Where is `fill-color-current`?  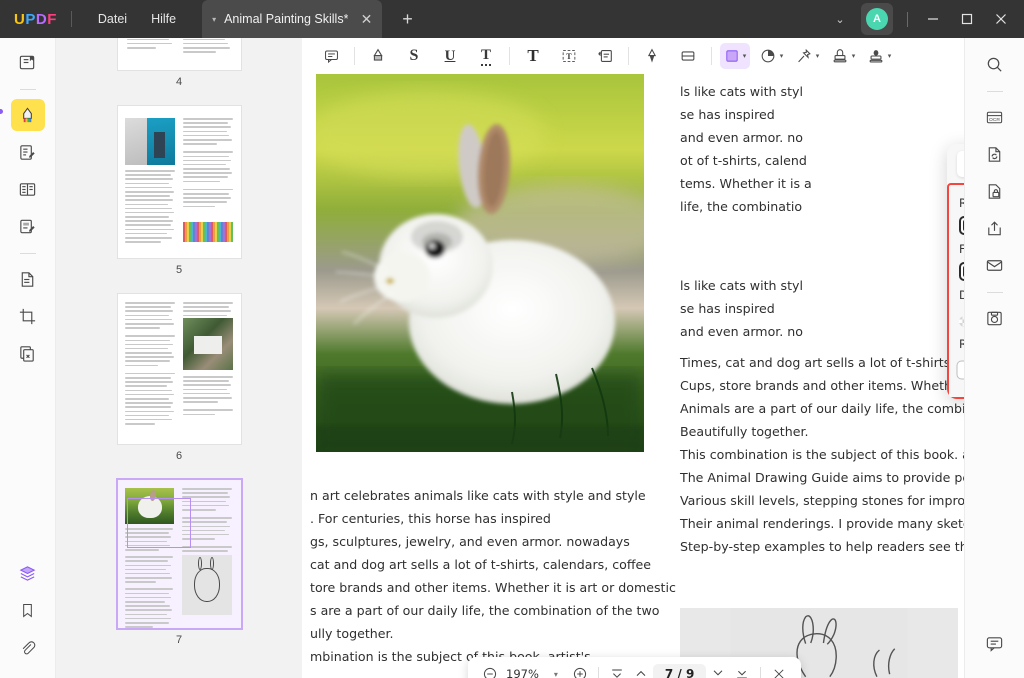
fill-color-current is located at coordinates (961, 271).